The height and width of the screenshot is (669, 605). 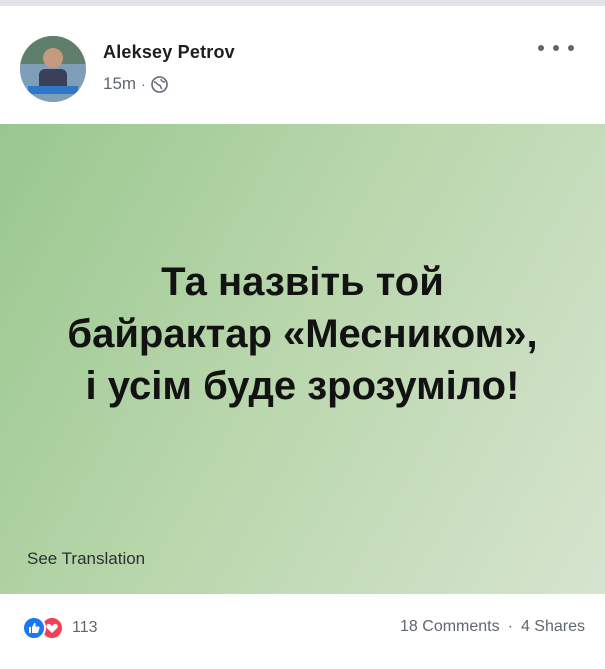 What do you see at coordinates (86, 559) in the screenshot?
I see `see-translation-link: See Translation` at bounding box center [86, 559].